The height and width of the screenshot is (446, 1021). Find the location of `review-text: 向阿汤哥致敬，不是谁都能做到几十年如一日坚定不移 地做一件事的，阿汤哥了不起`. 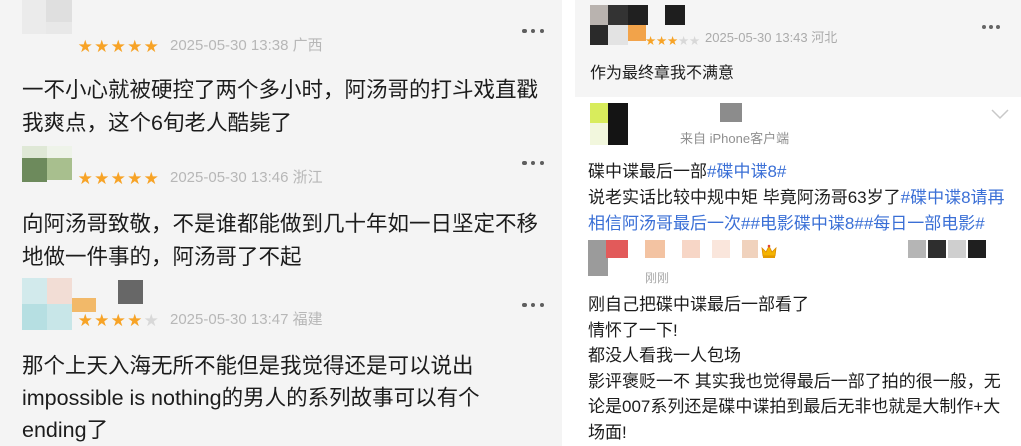

review-text: 向阿汤哥致敬，不是谁都能做到几十年如一日坚定不移 地做一件事的，阿汤哥了不起 is located at coordinates (280, 241).